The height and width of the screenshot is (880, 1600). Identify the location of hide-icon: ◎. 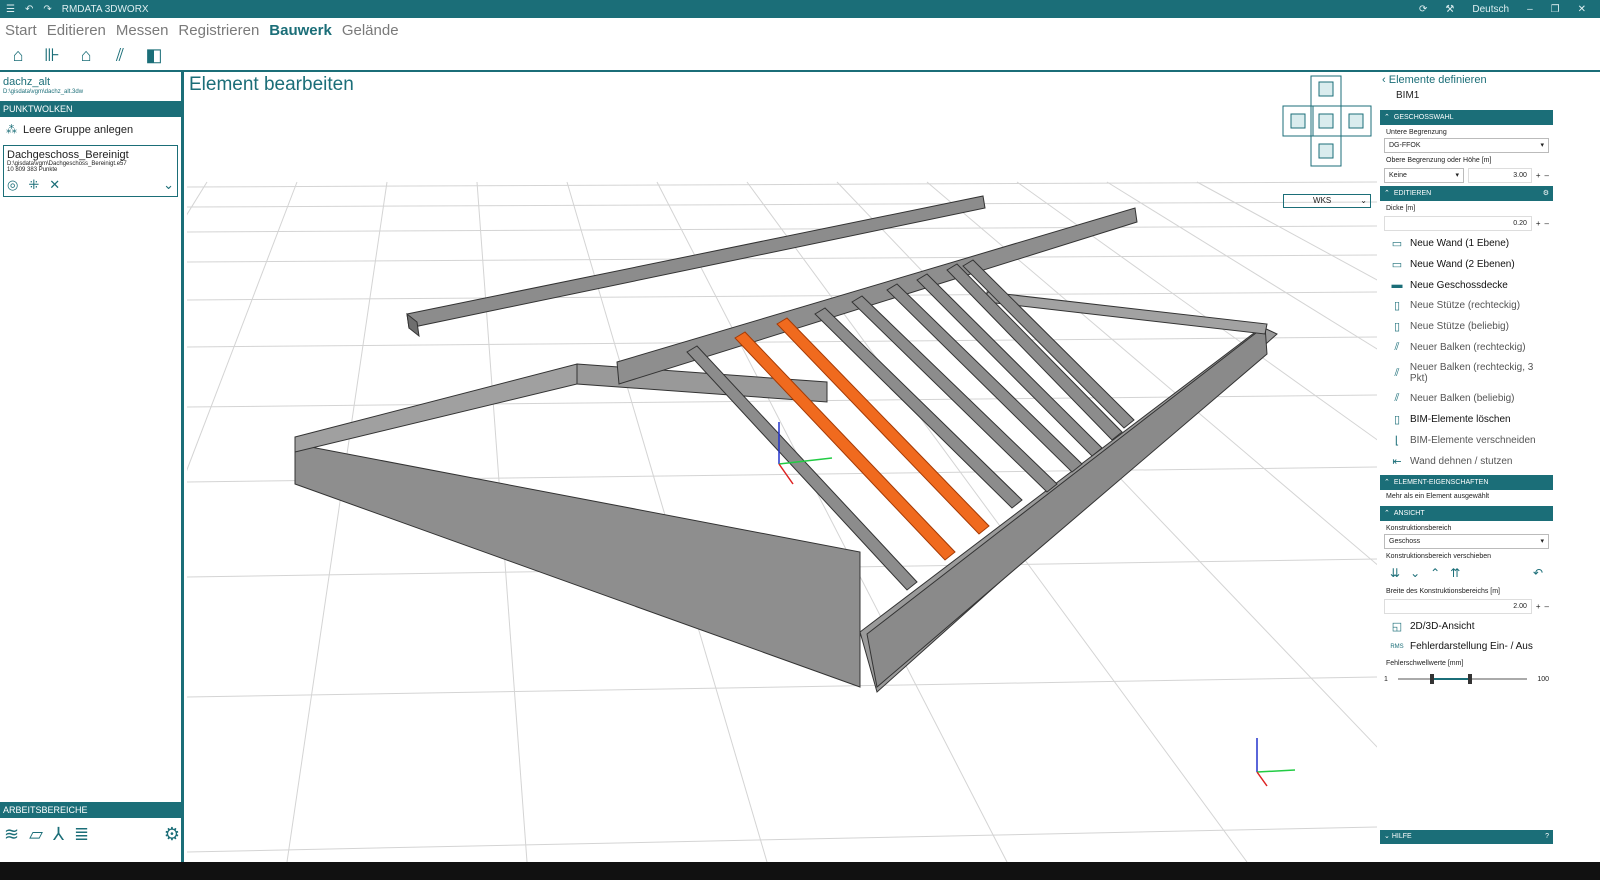
(12, 185).